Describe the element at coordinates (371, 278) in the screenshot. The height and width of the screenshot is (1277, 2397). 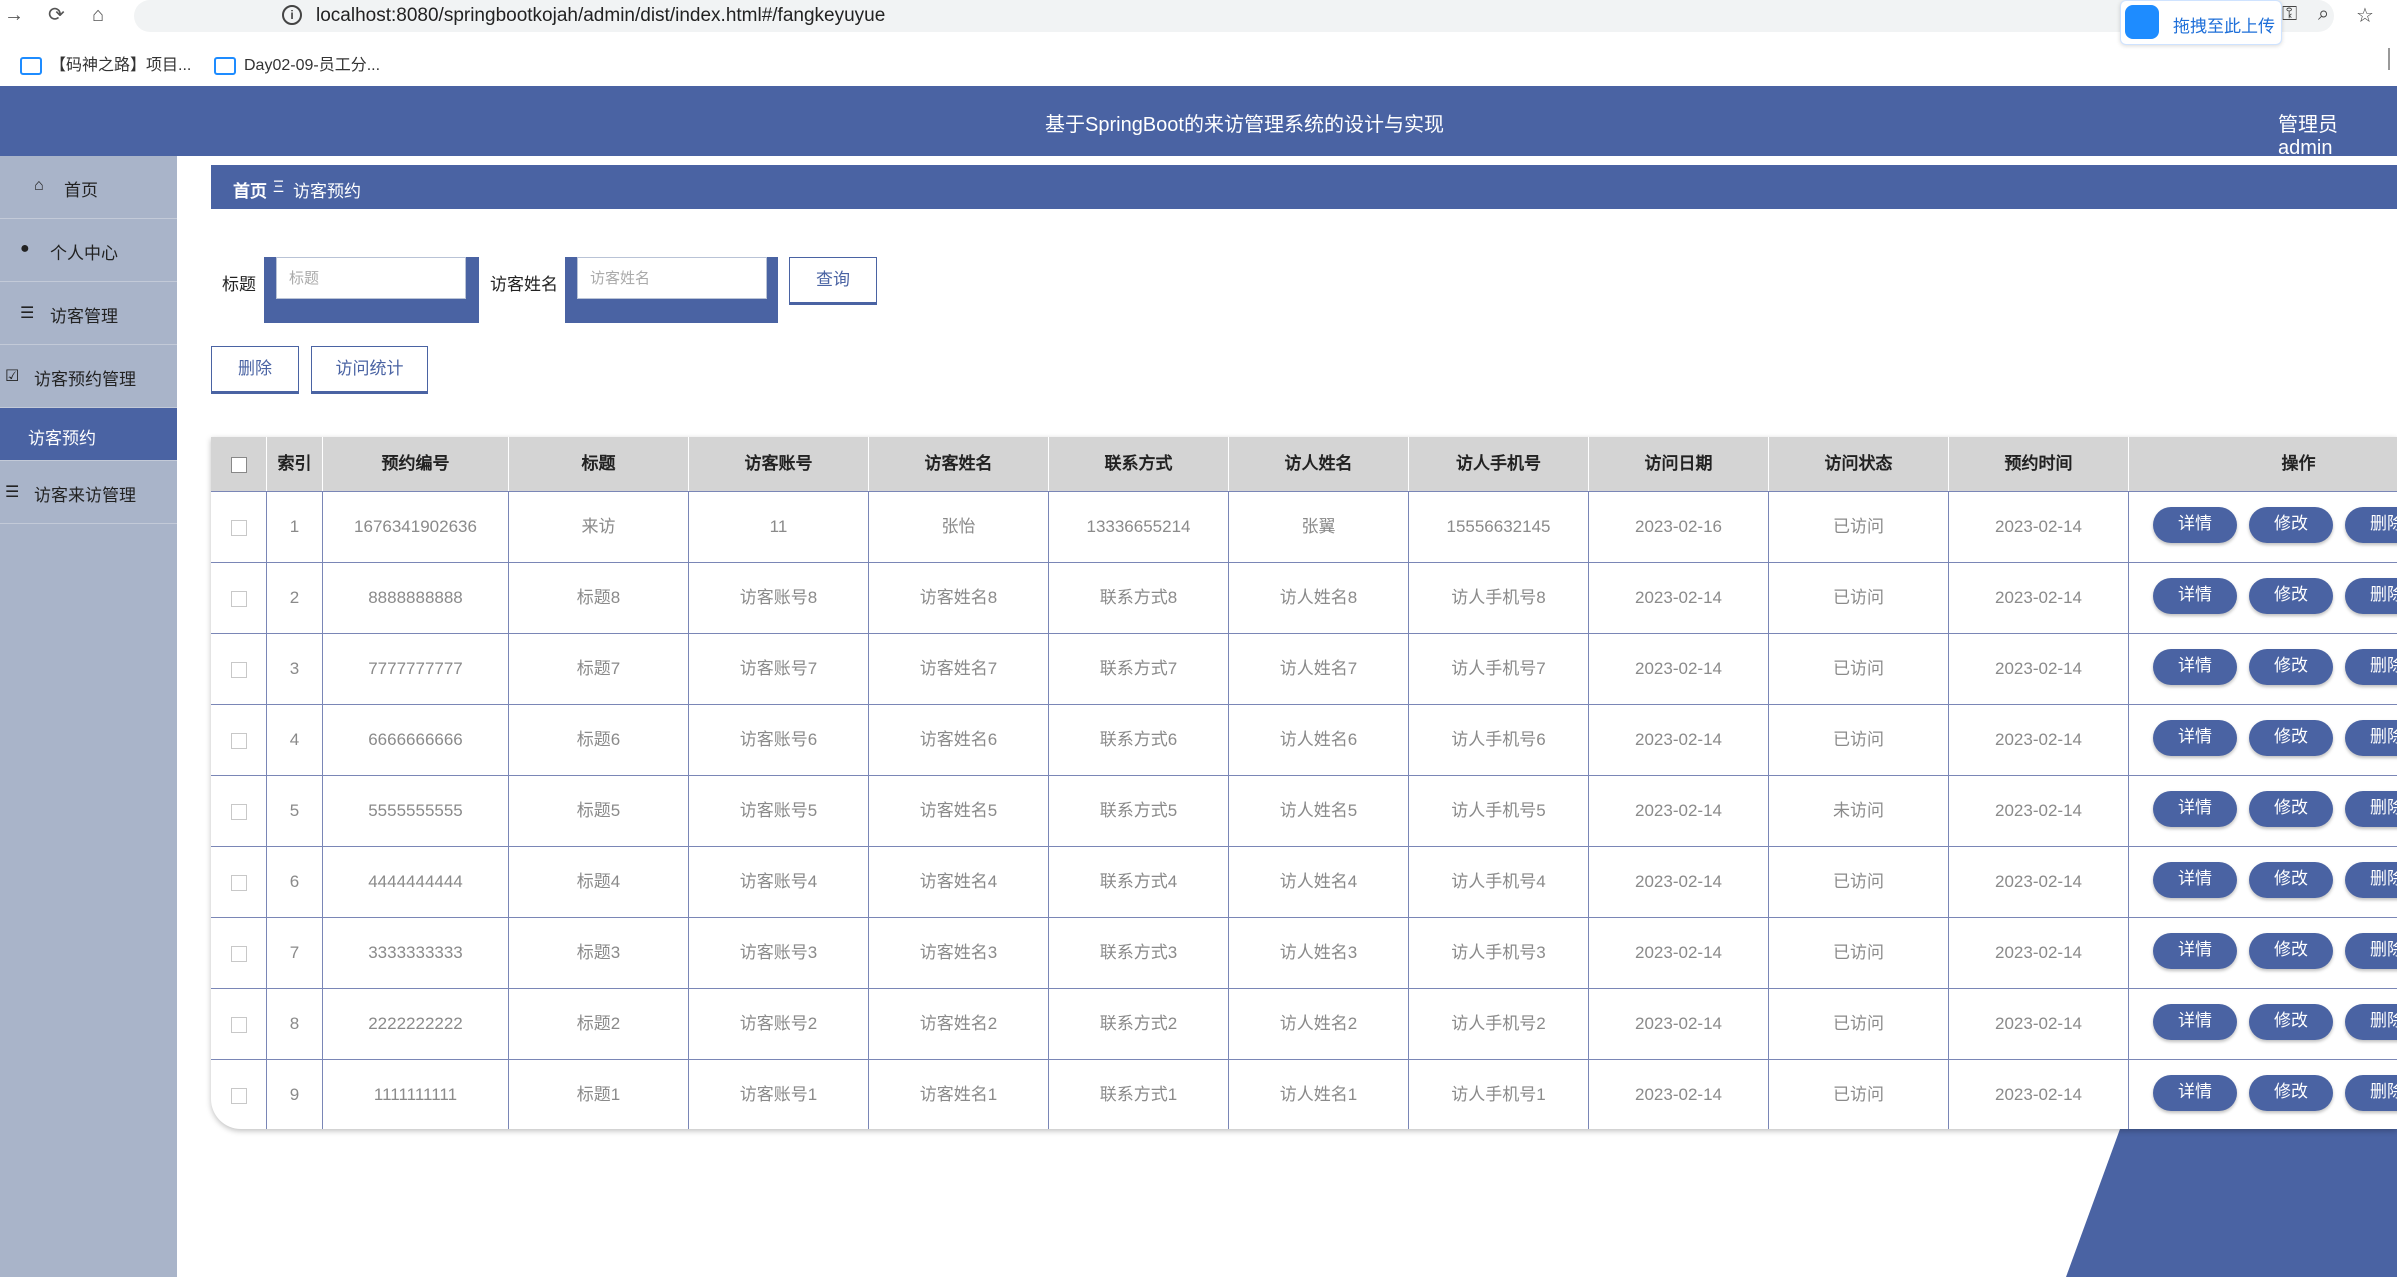
I see `title-search-input: 标题` at that location.